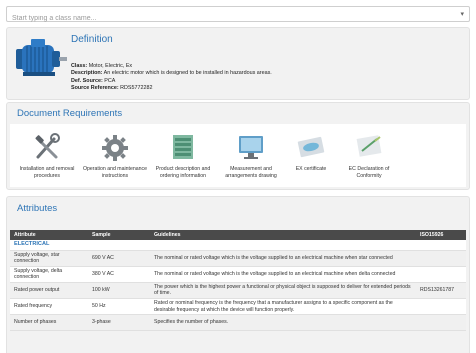 This screenshot has width=476, height=353. I want to click on source-reference-value: RDS5772282, so click(136, 88).